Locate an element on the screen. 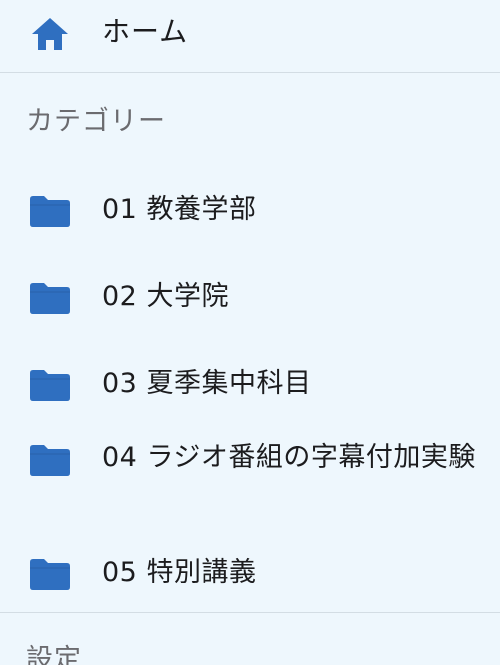 The height and width of the screenshot is (665, 500). section-header-settings: 設定 is located at coordinates (54, 654).